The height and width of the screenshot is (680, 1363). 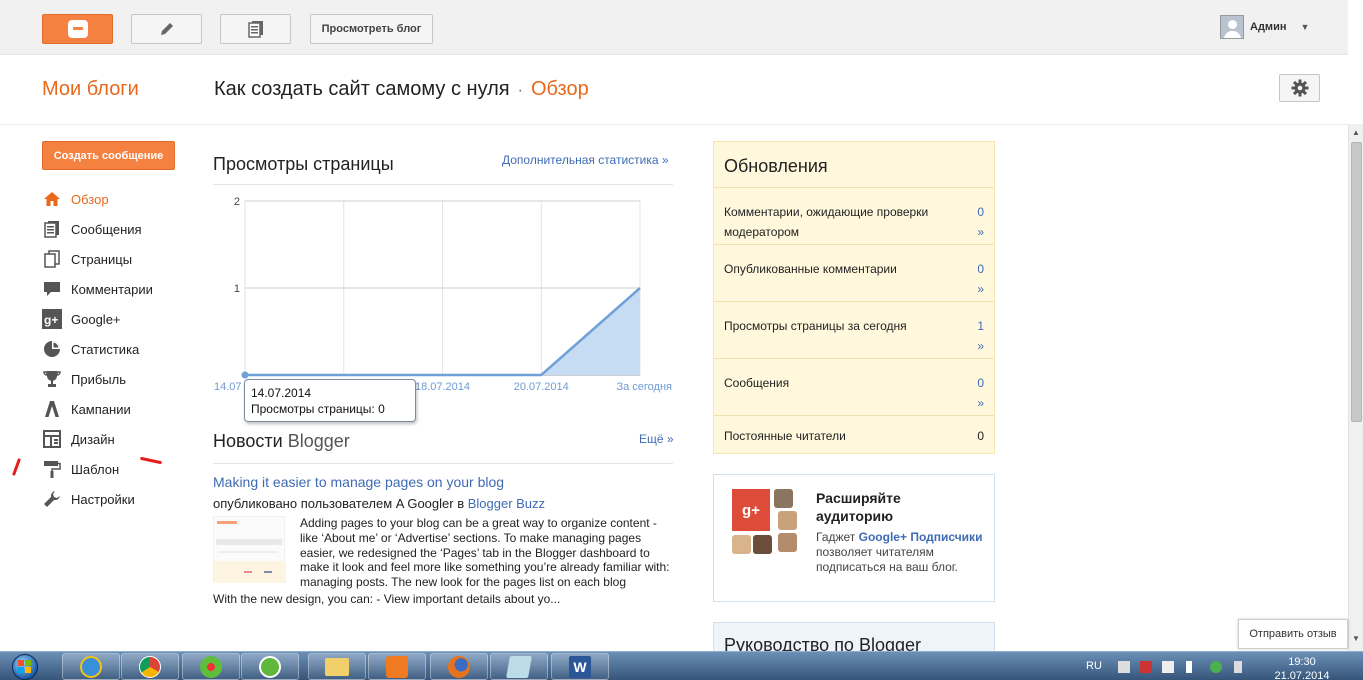 I want to click on sidebar-item-template: Шаблон, so click(x=97, y=469).